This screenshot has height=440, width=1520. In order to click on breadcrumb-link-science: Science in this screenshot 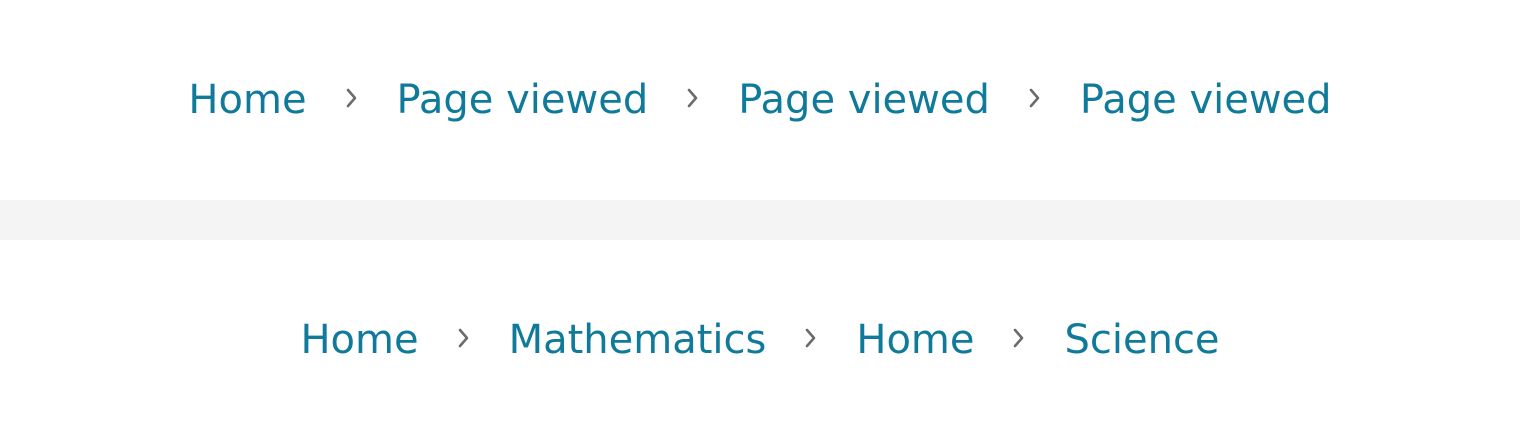, I will do `click(1141, 340)`.